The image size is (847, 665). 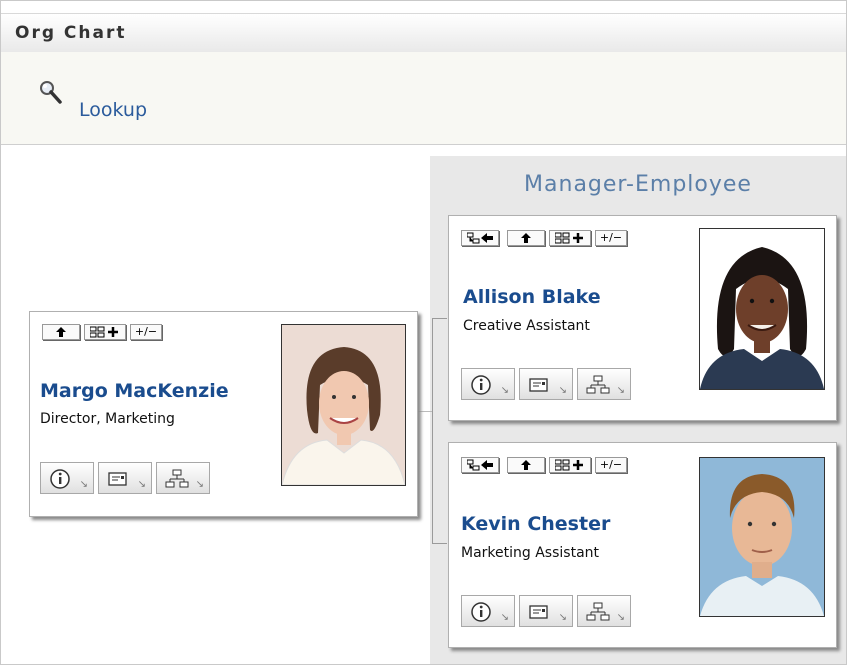 I want to click on portlet-title: Org Chart, so click(x=71, y=33).